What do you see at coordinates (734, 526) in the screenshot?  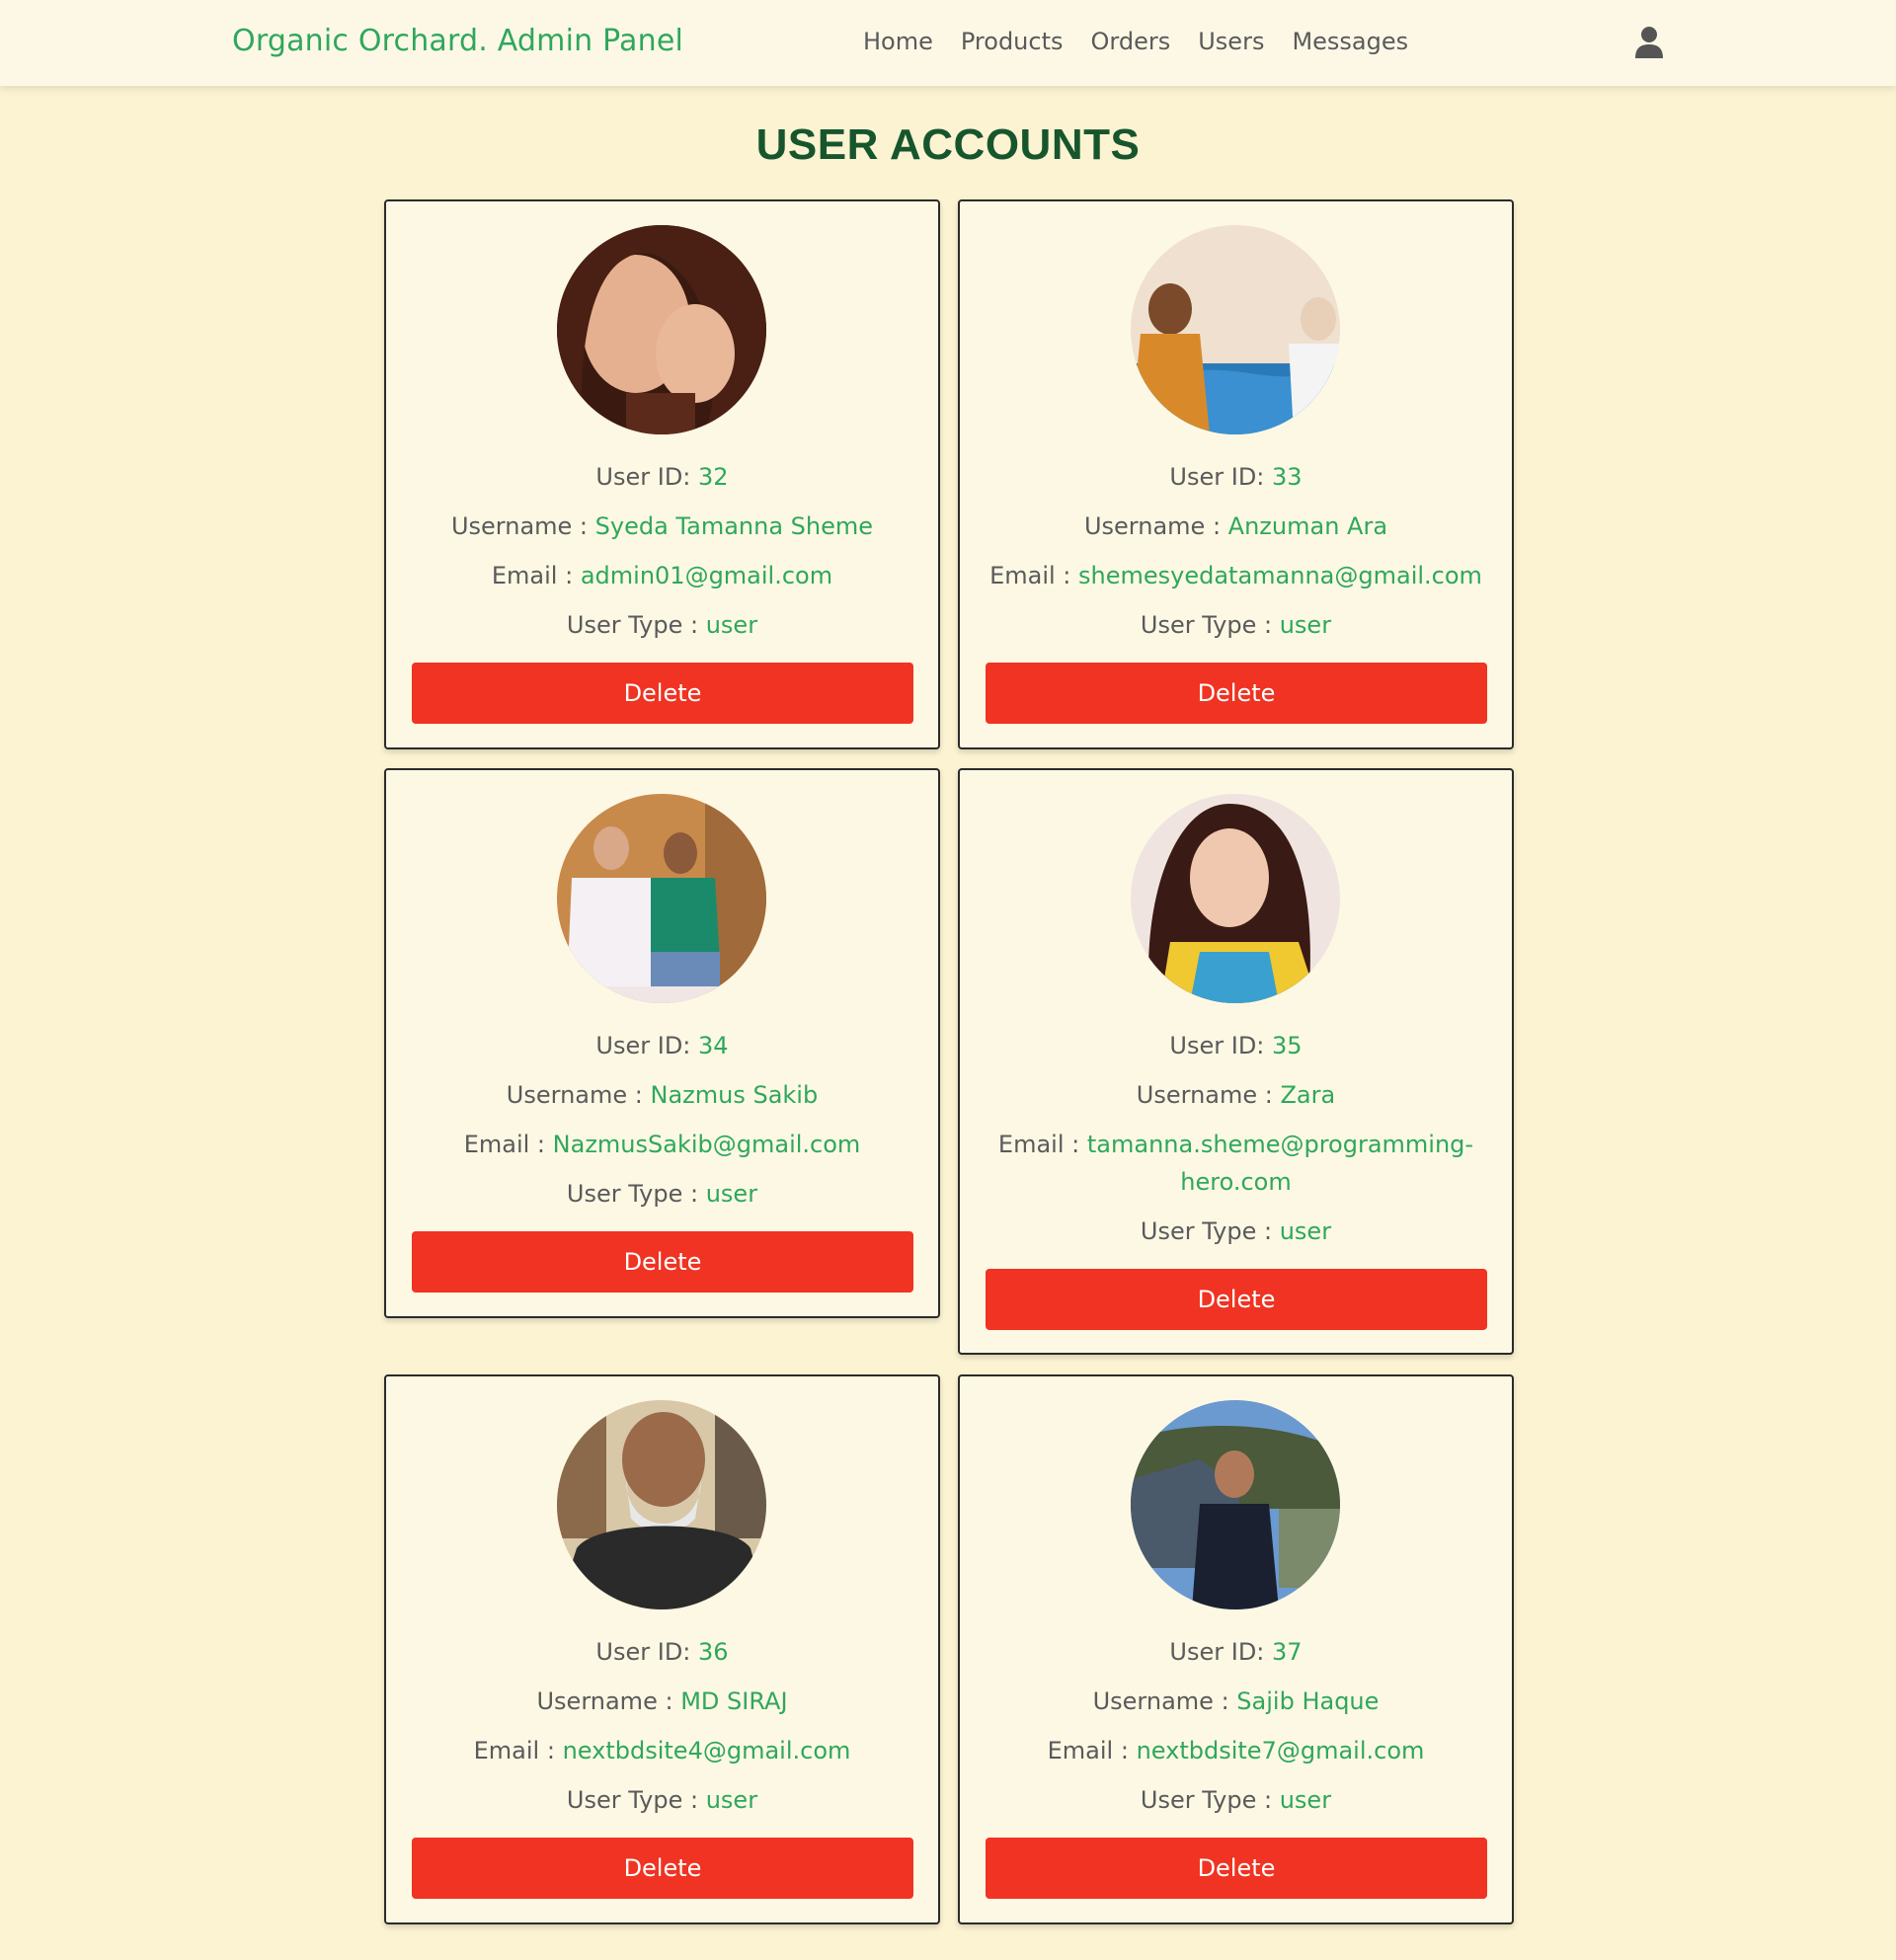 I see `username-value: Syeda Tamanna Sheme` at bounding box center [734, 526].